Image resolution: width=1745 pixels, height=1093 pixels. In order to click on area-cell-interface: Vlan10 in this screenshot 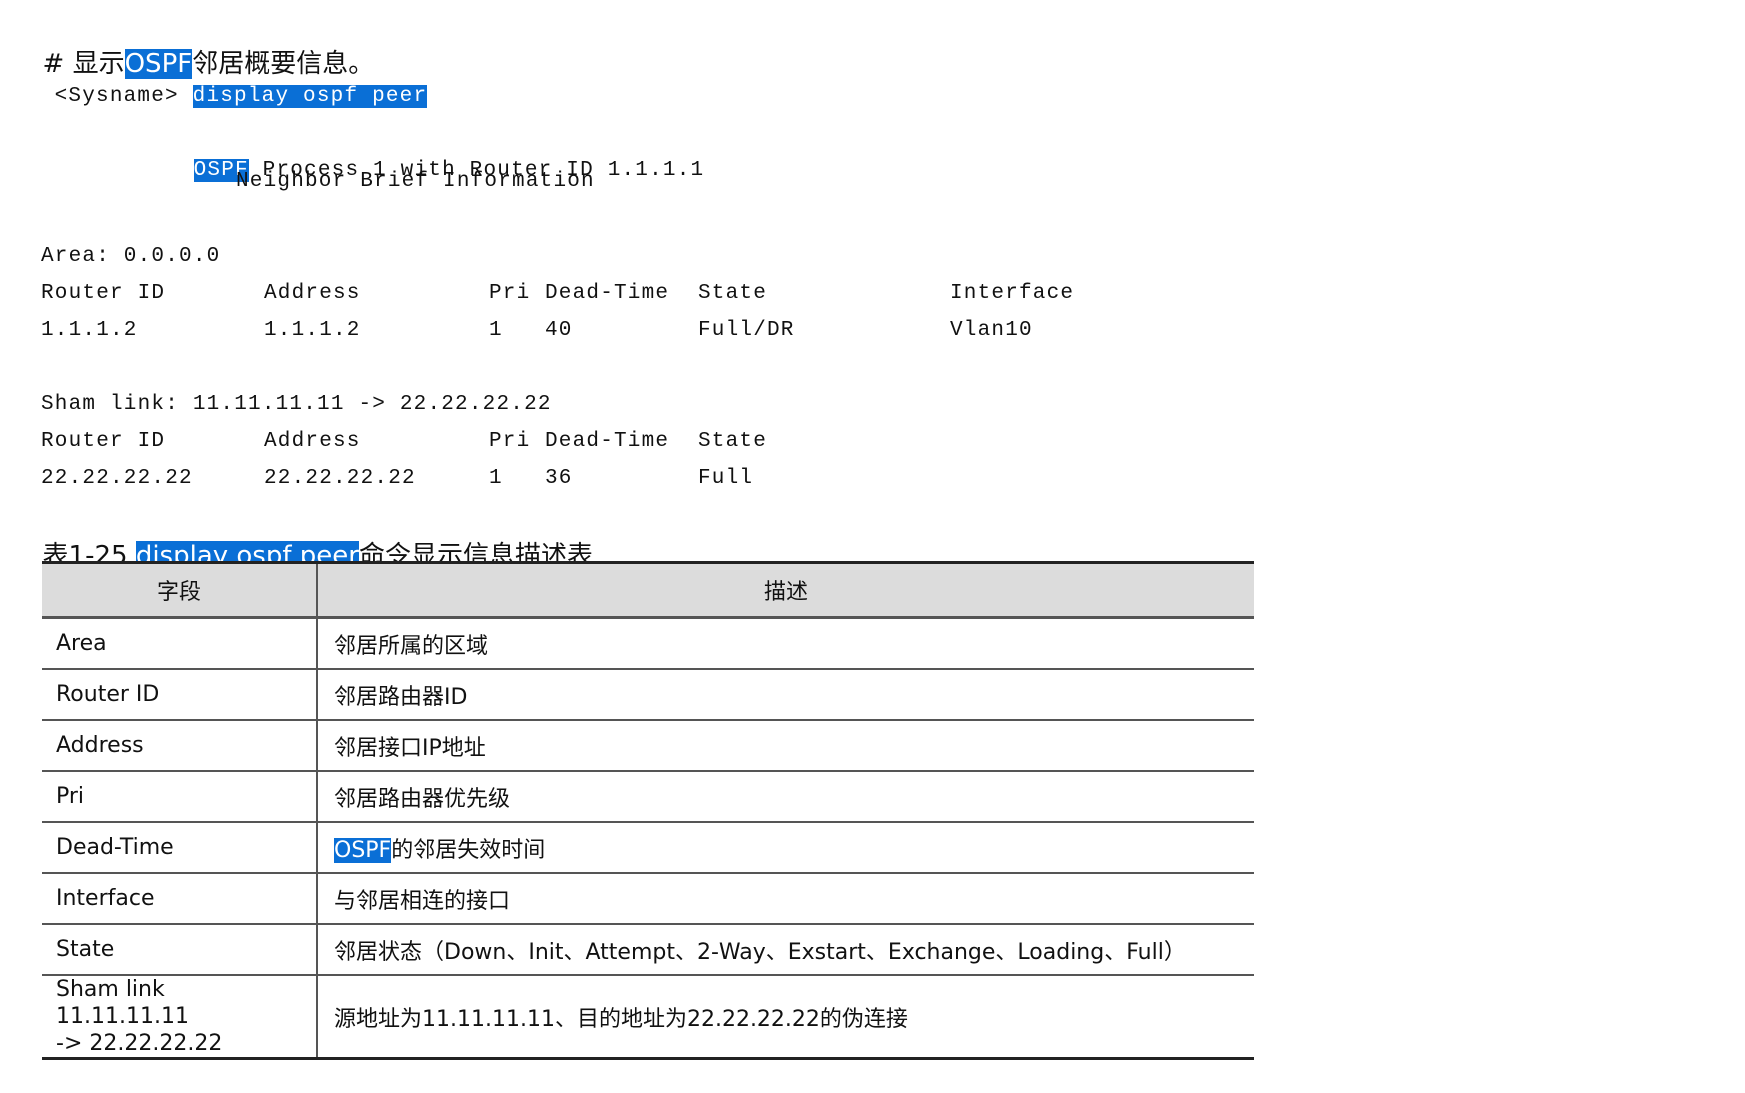, I will do `click(991, 330)`.